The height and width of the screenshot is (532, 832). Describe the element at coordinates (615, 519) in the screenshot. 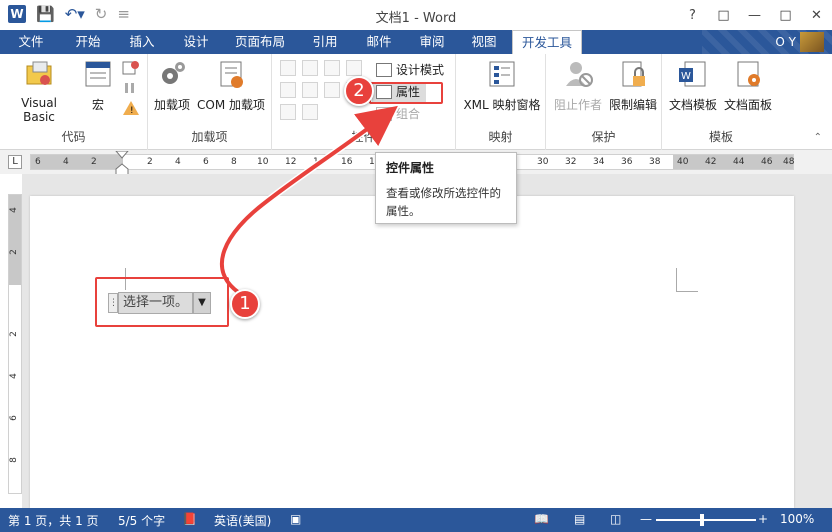

I see `web-layout-icon: ◫` at that location.